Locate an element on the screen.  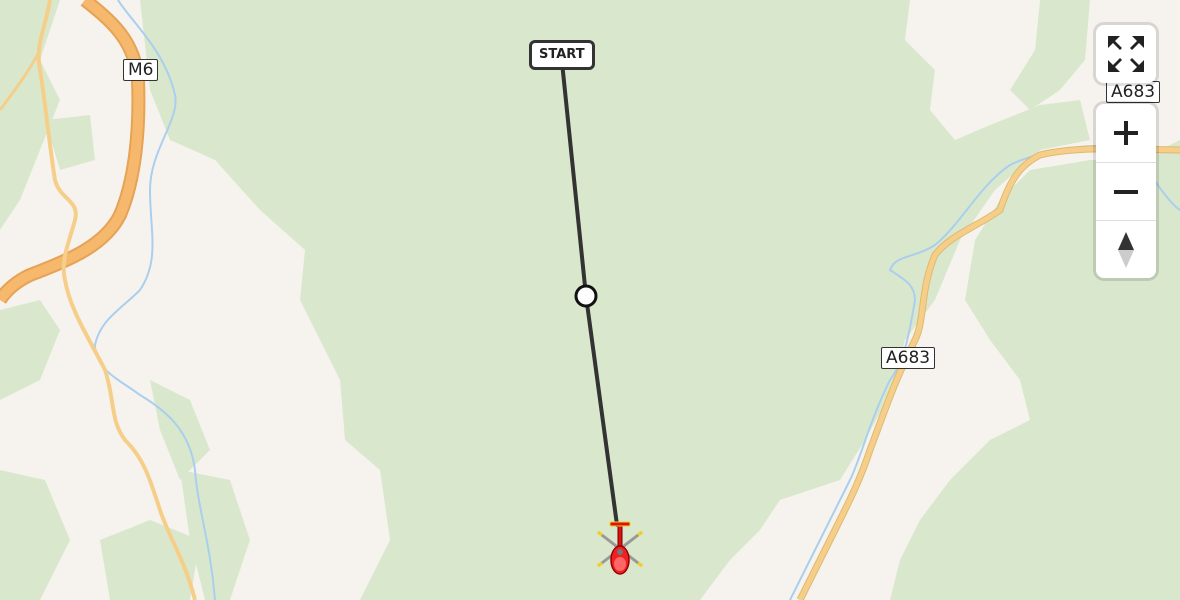
route-start-label: START is located at coordinates (562, 55).